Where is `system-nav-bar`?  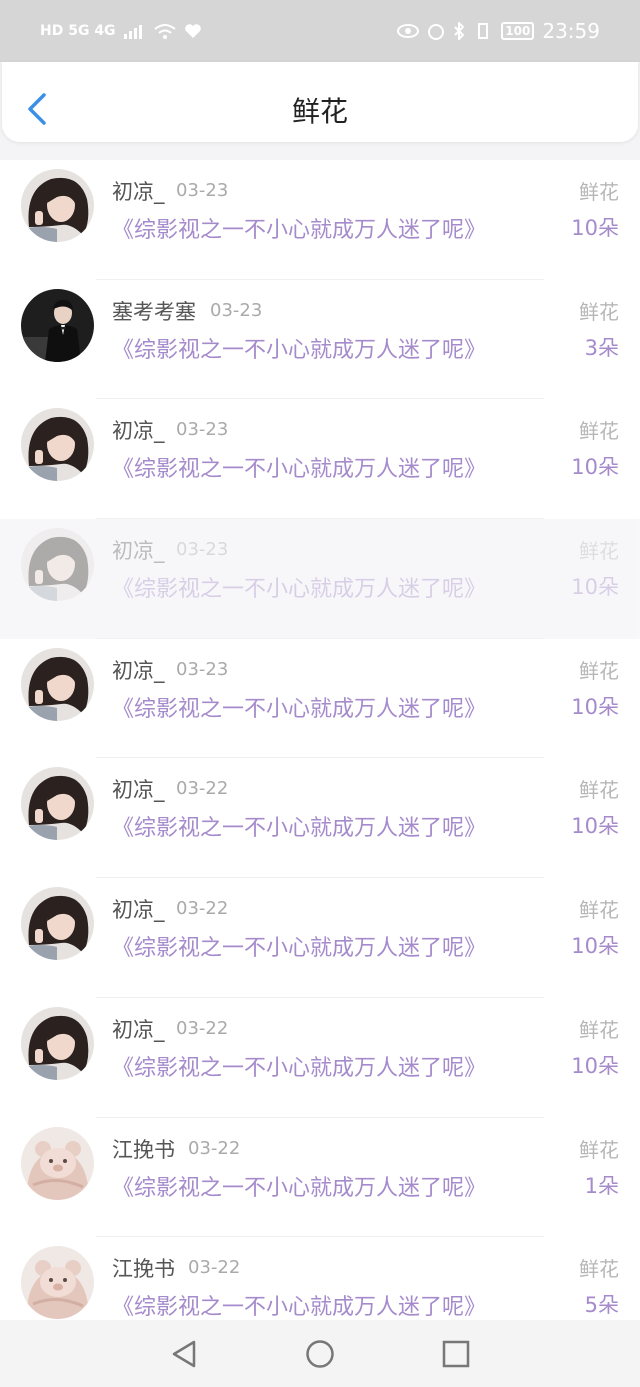 system-nav-bar is located at coordinates (320, 1353).